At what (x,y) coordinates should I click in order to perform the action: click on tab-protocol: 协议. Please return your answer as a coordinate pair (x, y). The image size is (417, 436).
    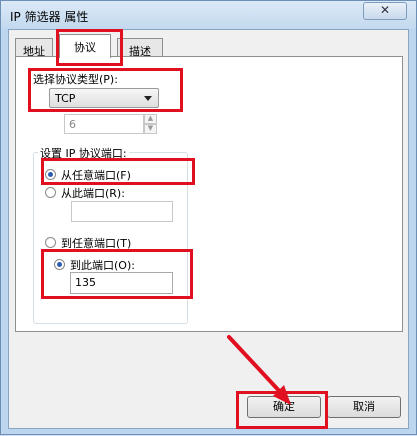
    Looking at the image, I should click on (85, 46).